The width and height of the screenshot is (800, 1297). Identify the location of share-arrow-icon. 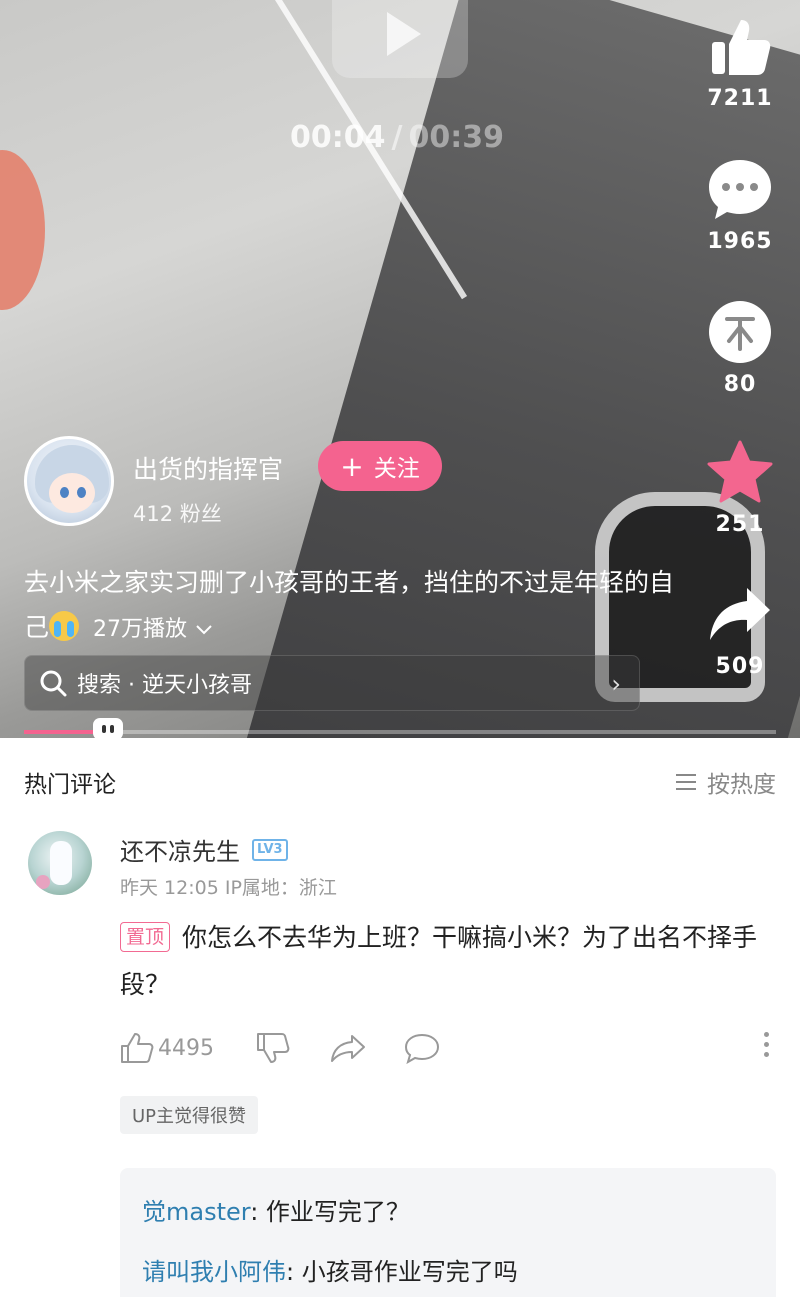
(740, 614).